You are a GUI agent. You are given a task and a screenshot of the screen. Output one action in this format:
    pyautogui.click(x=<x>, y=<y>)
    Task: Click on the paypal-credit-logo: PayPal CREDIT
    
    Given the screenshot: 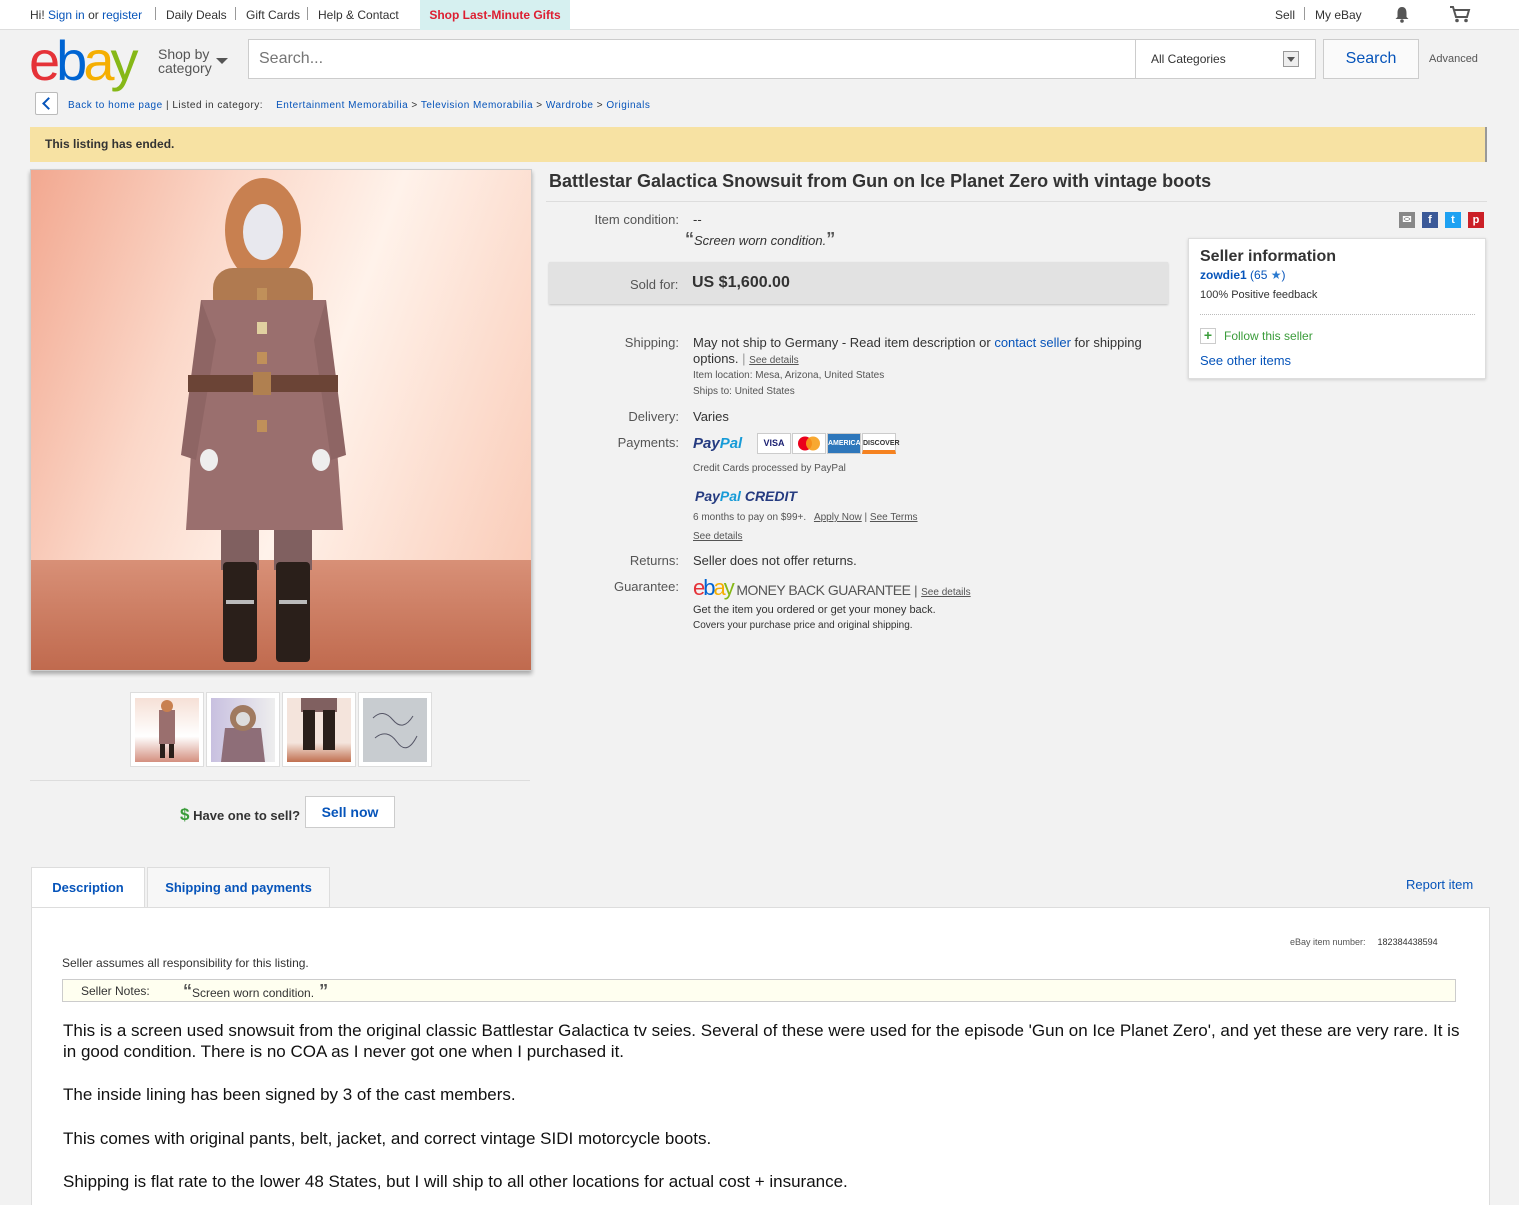 What is the action you would take?
    pyautogui.click(x=746, y=496)
    